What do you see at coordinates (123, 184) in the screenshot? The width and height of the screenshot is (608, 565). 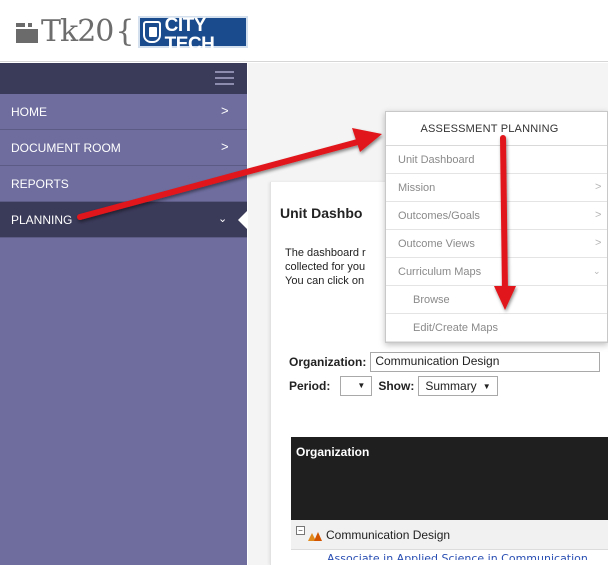 I see `sidebar-item-reports: REPORTS` at bounding box center [123, 184].